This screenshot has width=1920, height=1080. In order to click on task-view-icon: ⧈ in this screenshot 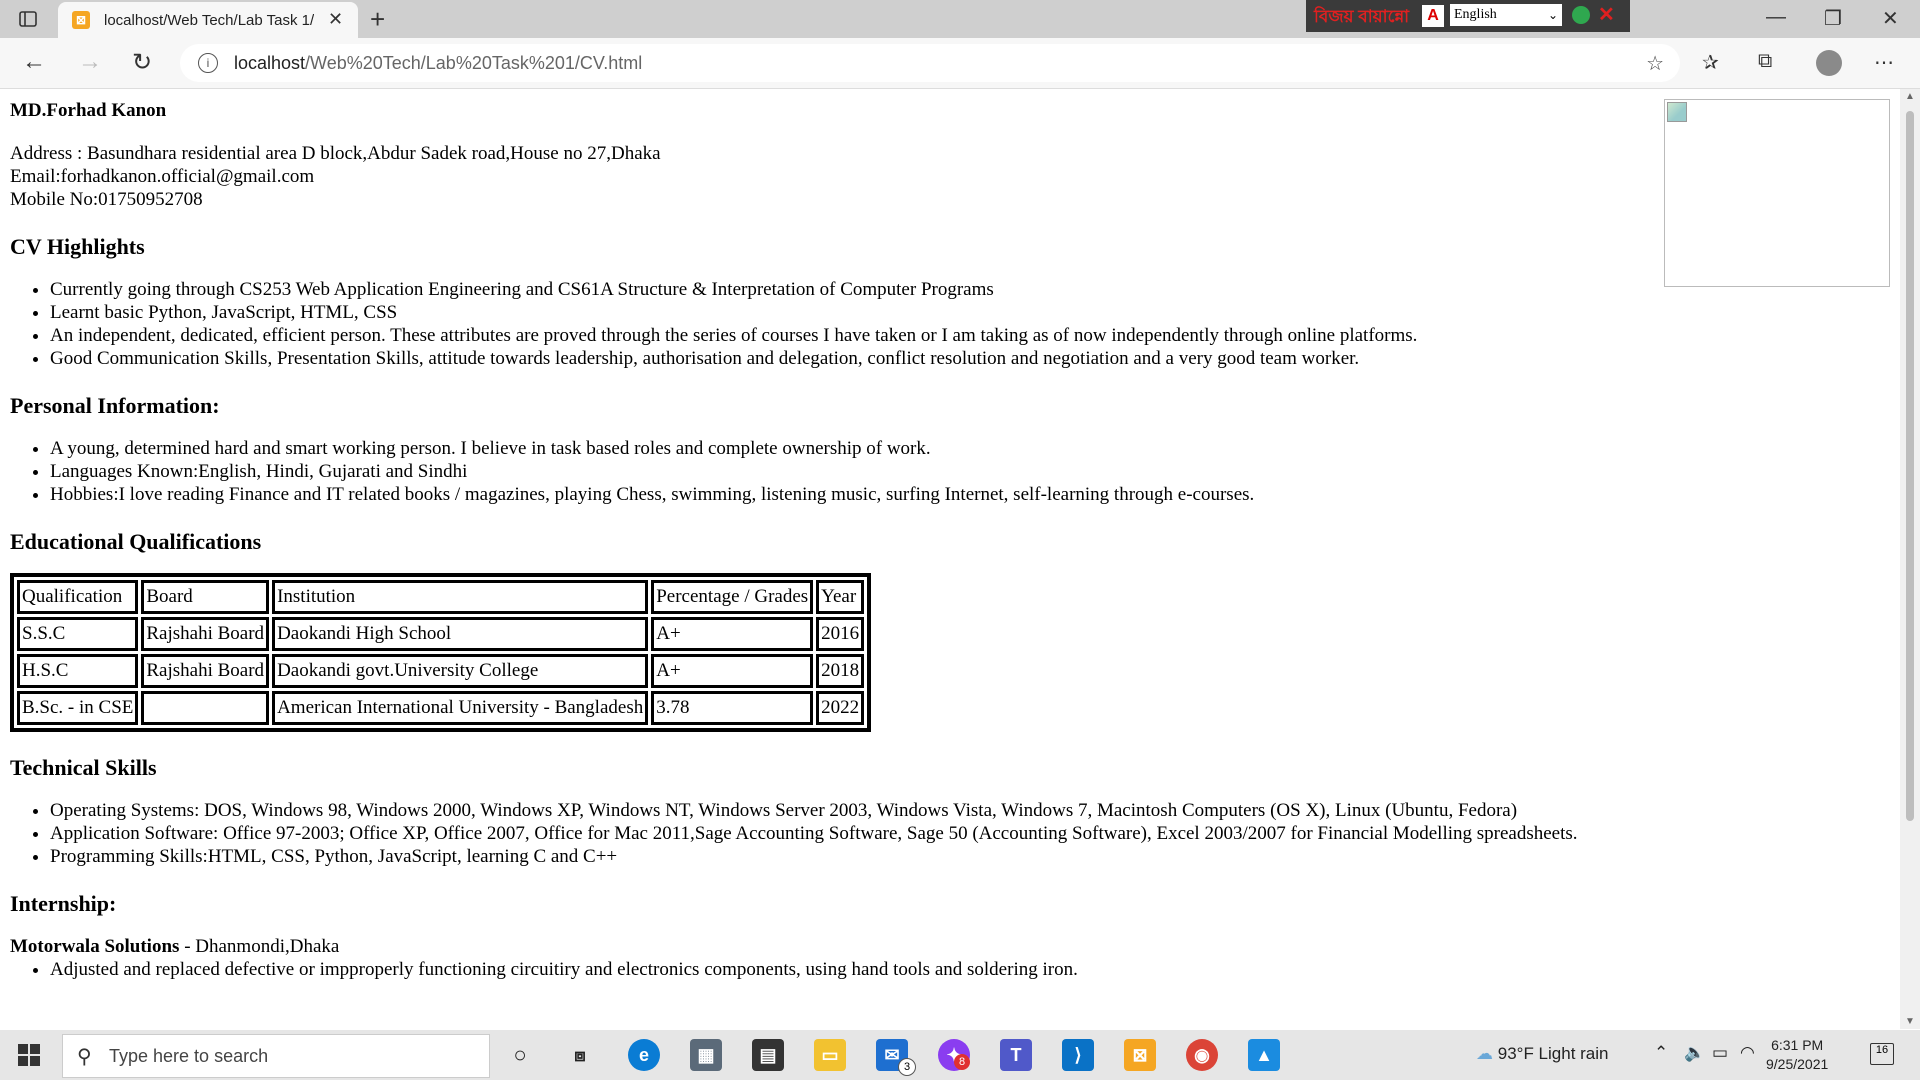, I will do `click(580, 1055)`.